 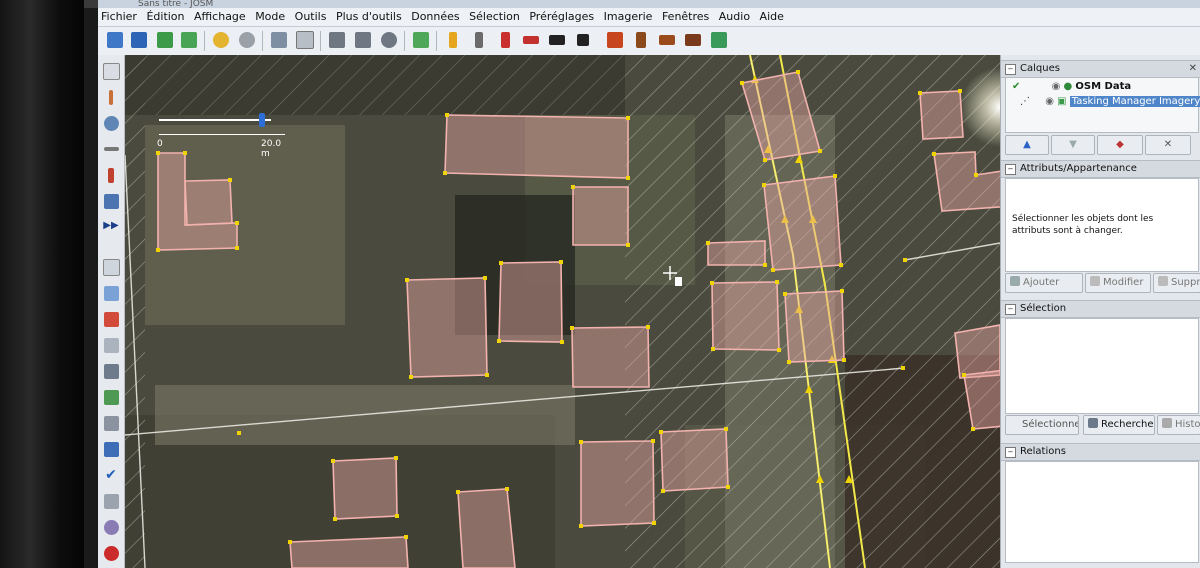 What do you see at coordinates (1167, 423) in the screenshot?
I see `history-icon` at bounding box center [1167, 423].